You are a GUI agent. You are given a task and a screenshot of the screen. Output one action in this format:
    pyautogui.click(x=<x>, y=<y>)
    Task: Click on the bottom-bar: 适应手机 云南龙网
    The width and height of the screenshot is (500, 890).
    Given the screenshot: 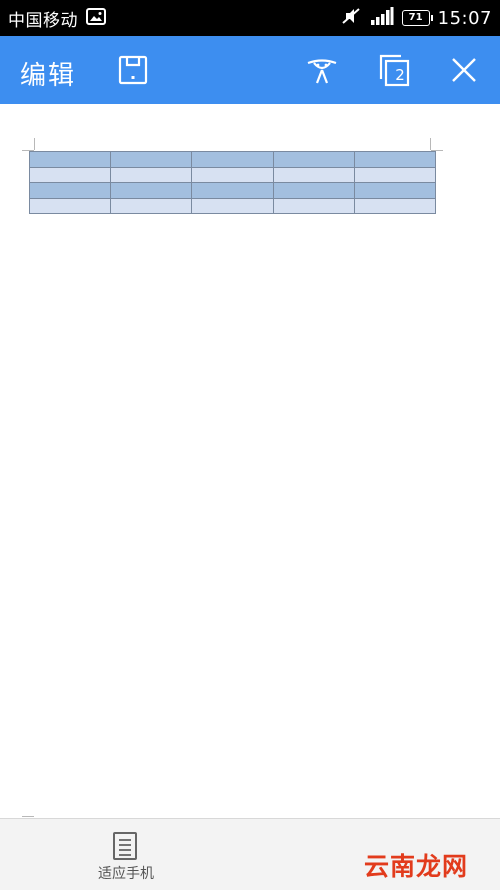 What is the action you would take?
    pyautogui.click(x=250, y=854)
    